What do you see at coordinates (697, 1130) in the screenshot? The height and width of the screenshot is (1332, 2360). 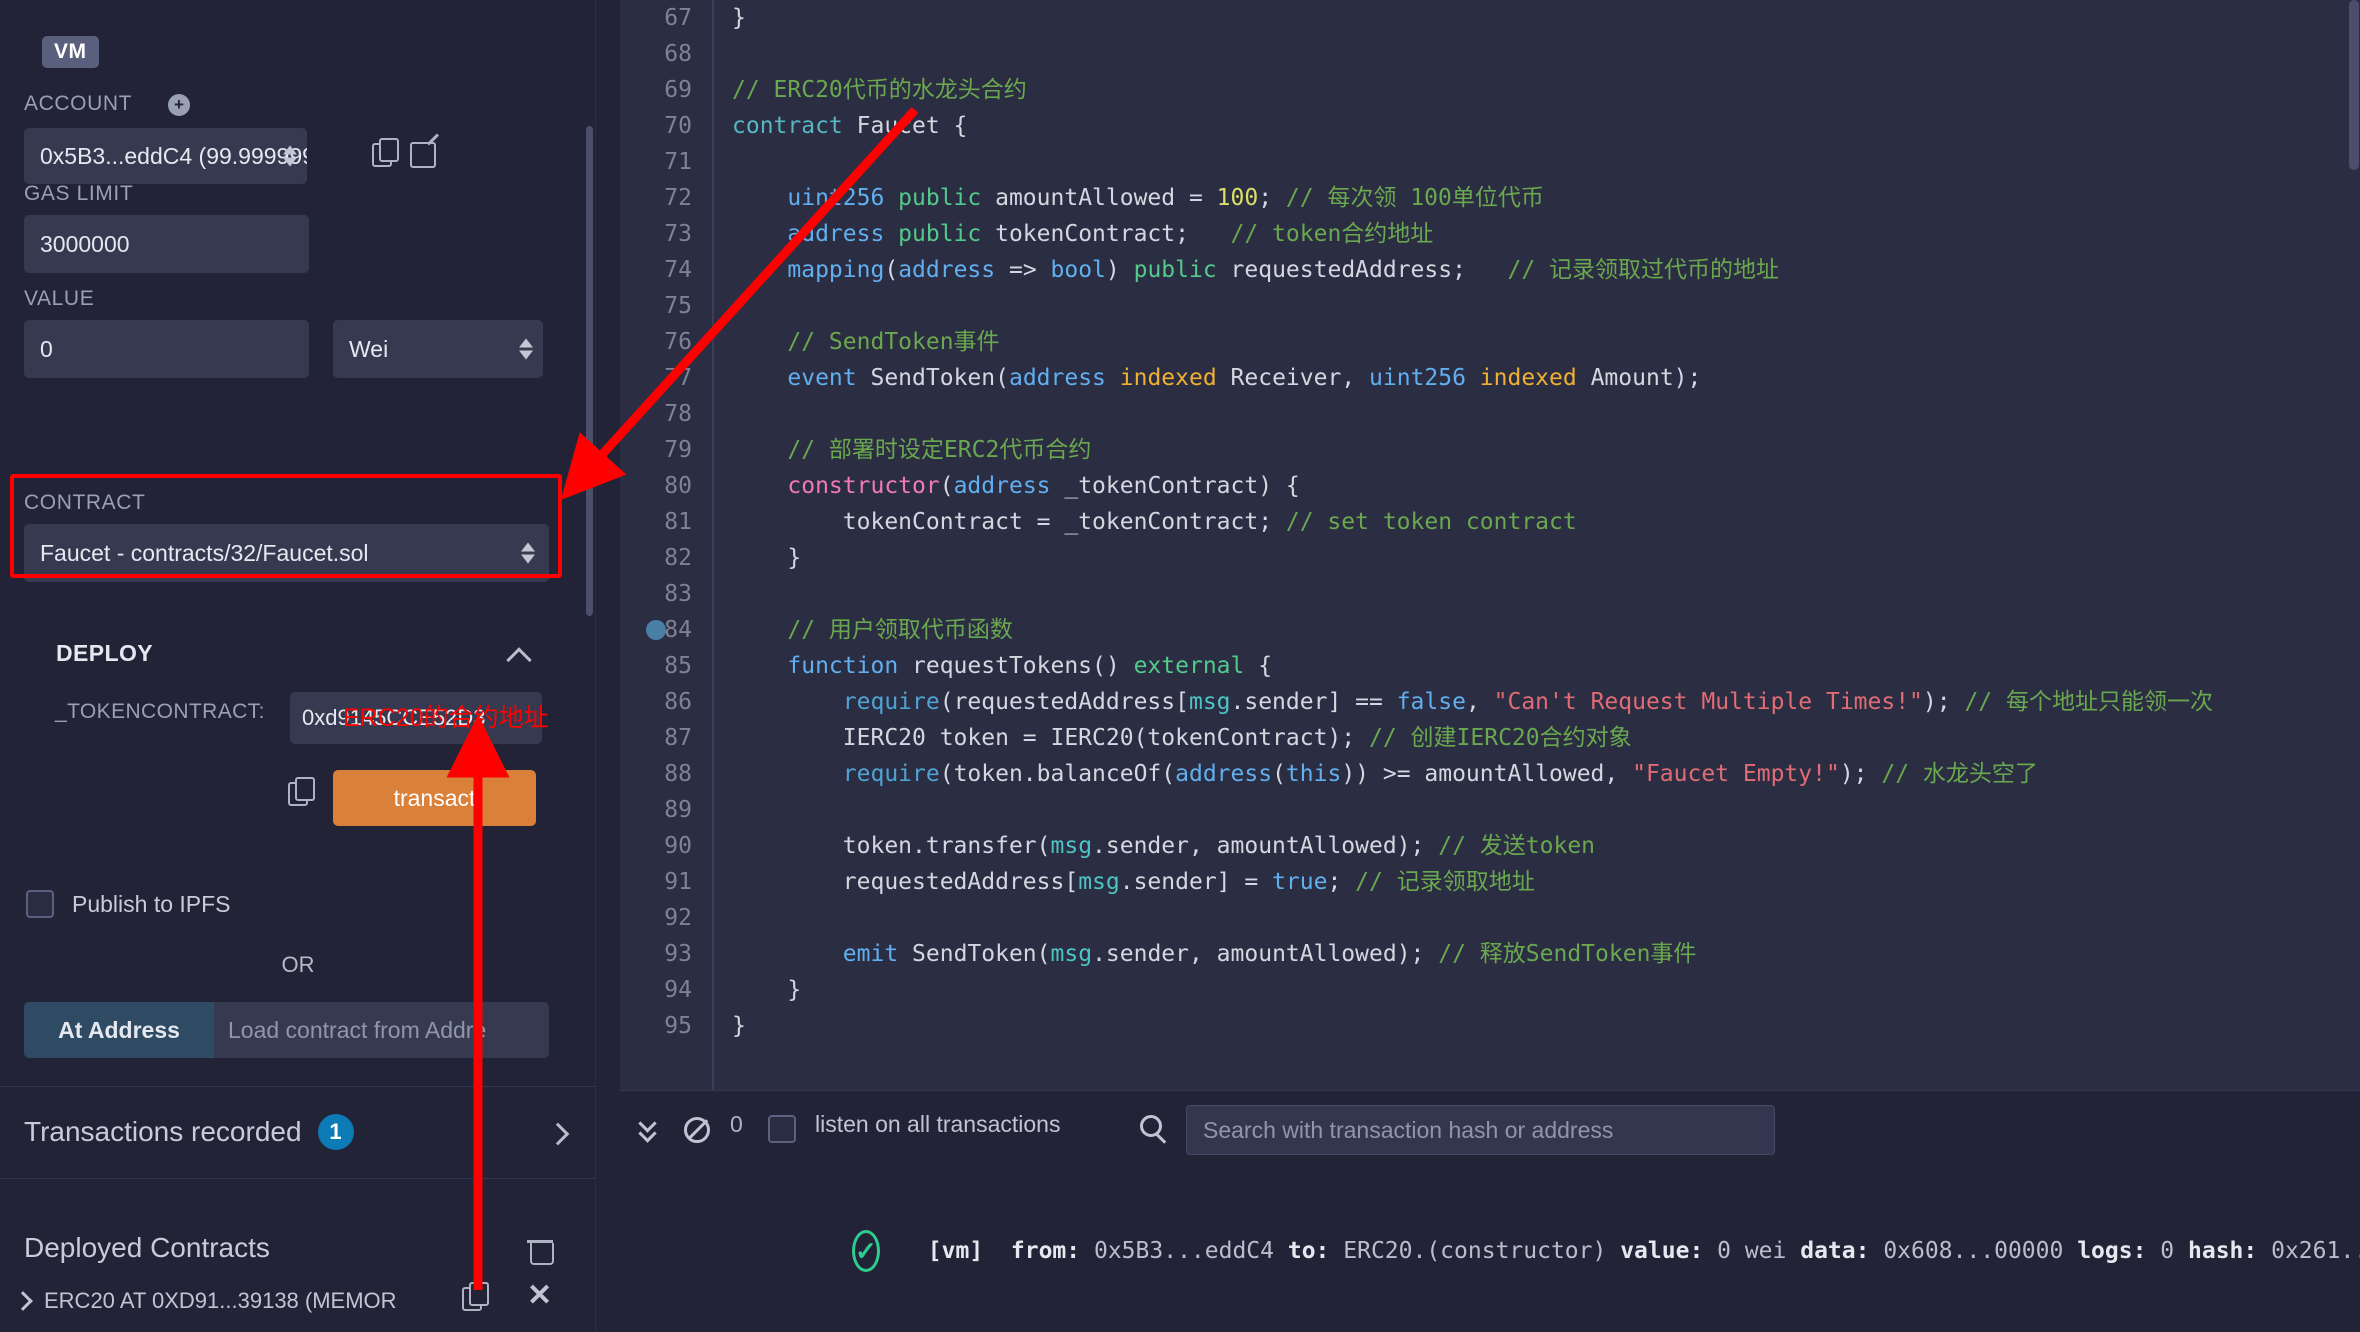 I see `clear-console-icon` at bounding box center [697, 1130].